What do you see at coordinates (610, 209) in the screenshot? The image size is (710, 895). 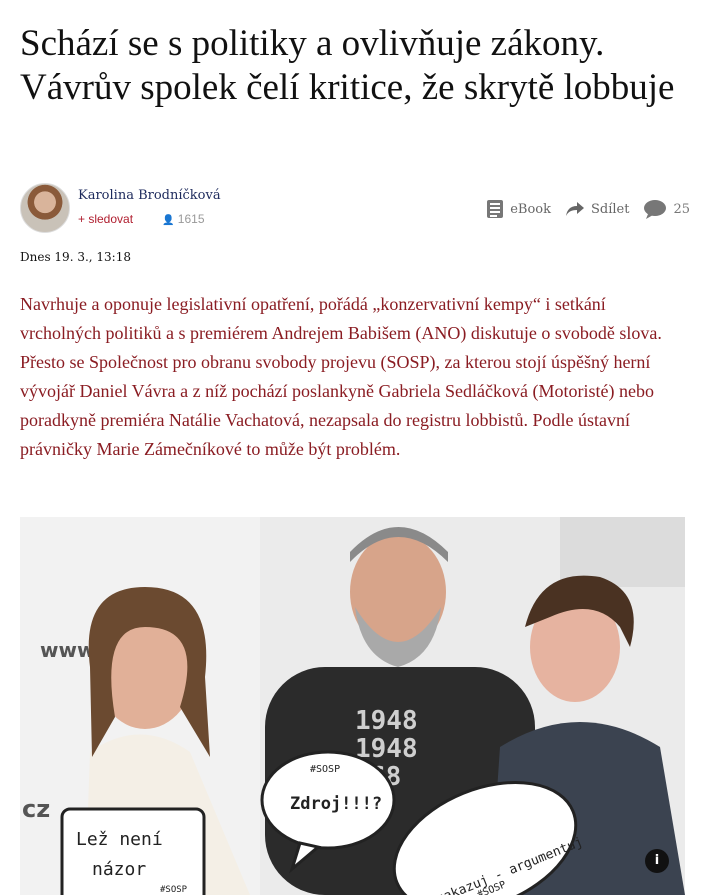 I see `share-label: Sdílet` at bounding box center [610, 209].